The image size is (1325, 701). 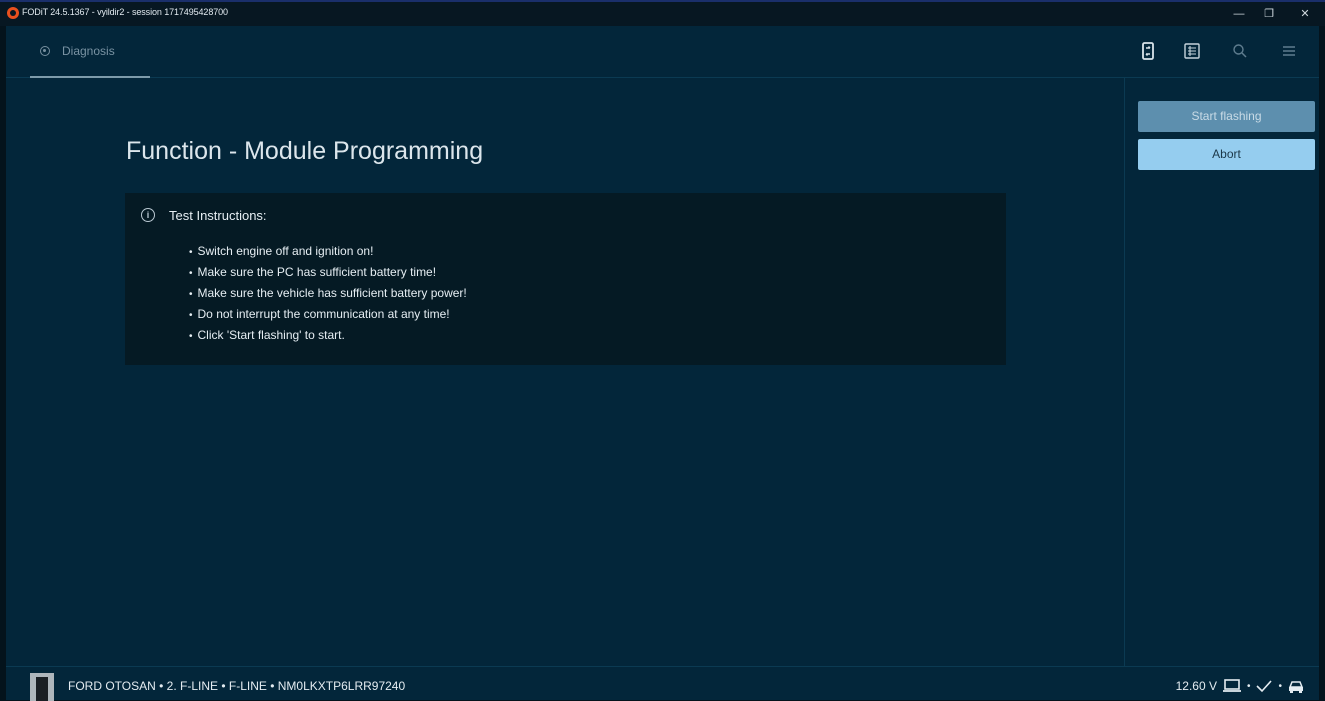 What do you see at coordinates (1239, 14) in the screenshot?
I see `minimize-button: —` at bounding box center [1239, 14].